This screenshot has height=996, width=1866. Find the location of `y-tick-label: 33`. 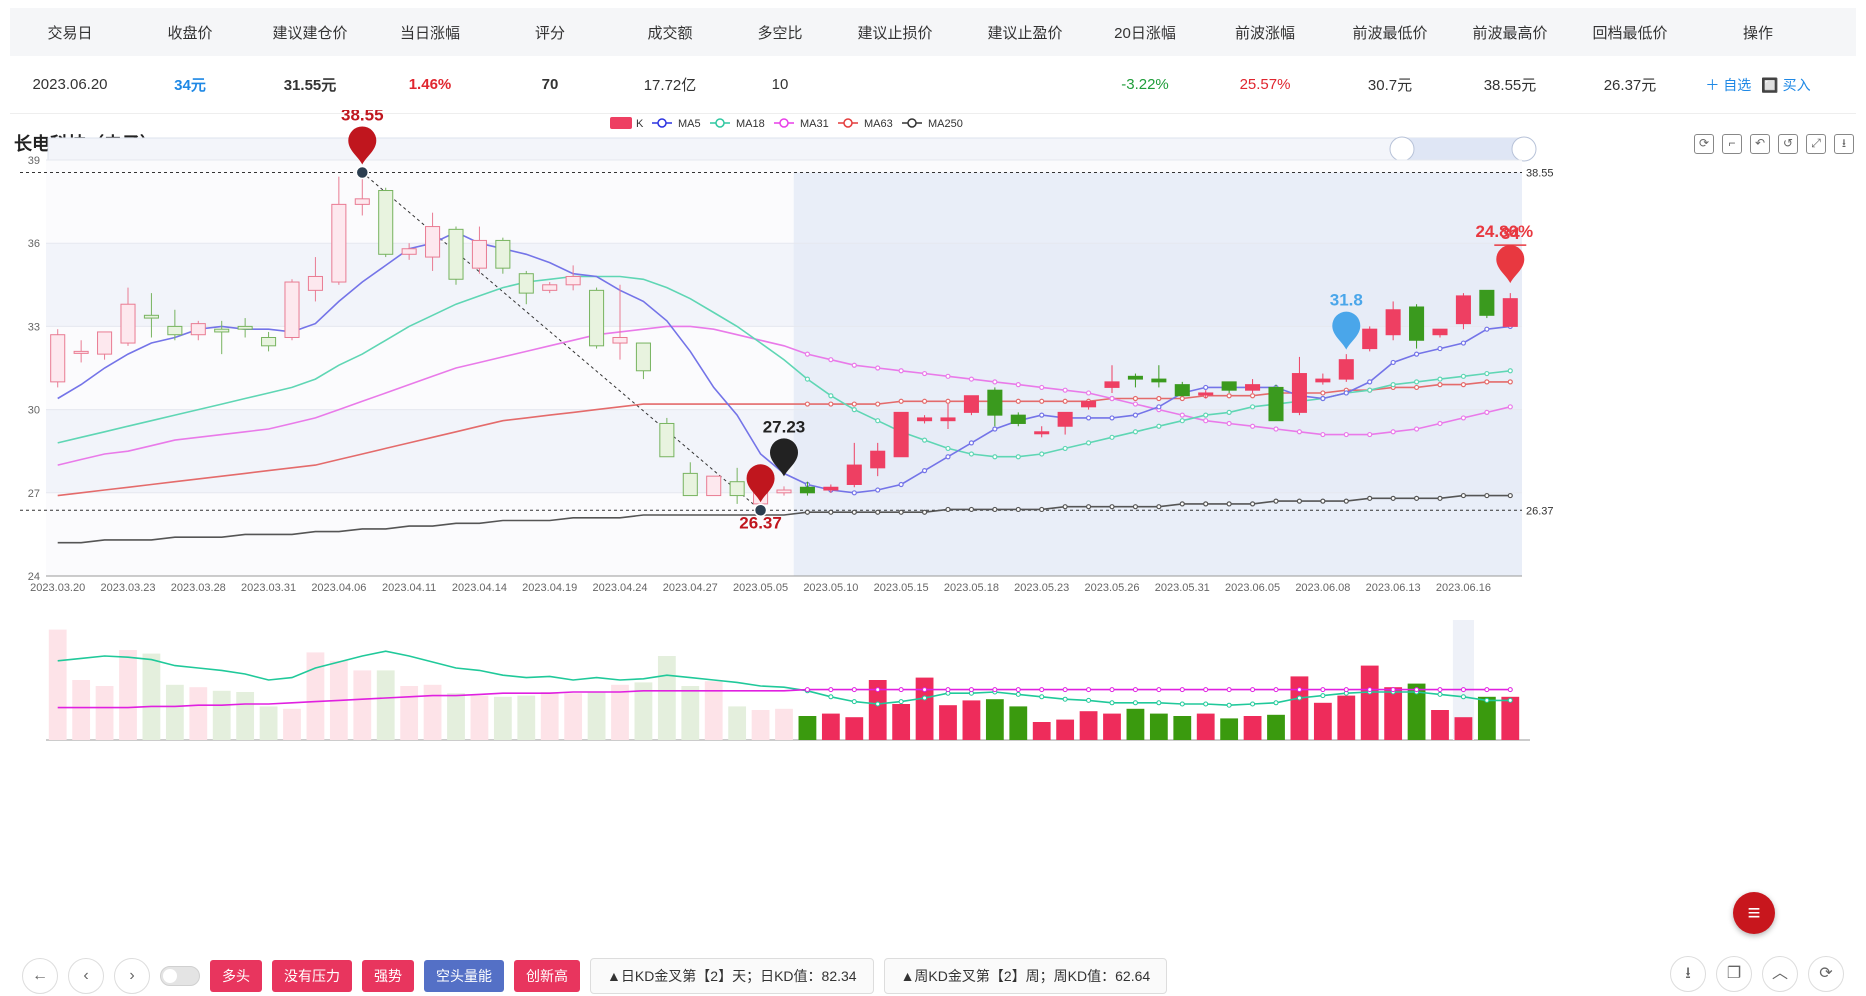

y-tick-label: 33 is located at coordinates (34, 327).